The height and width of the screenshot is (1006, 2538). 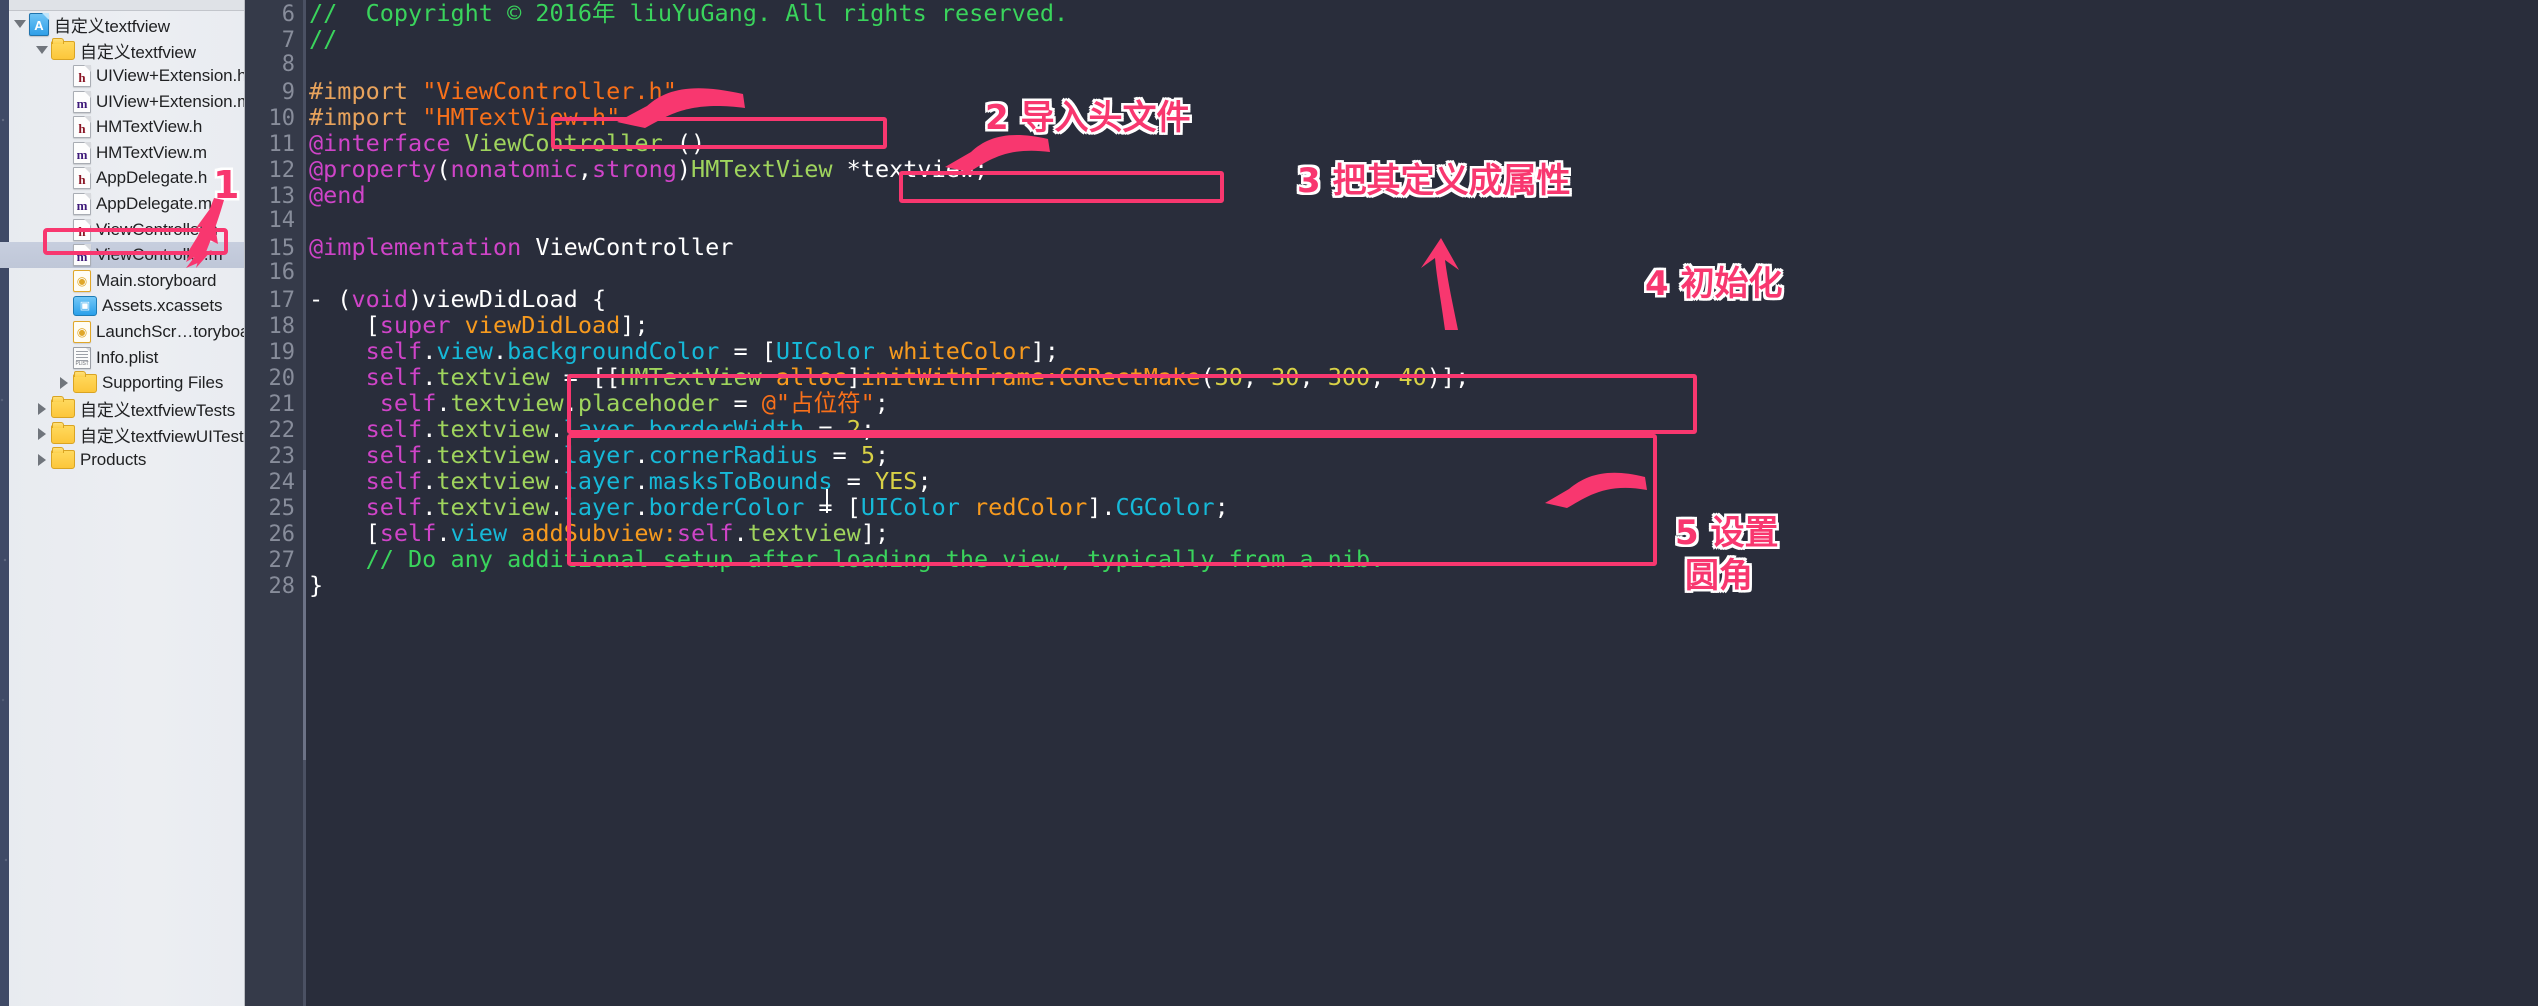 I want to click on code-token: - (, so click(x=330, y=299).